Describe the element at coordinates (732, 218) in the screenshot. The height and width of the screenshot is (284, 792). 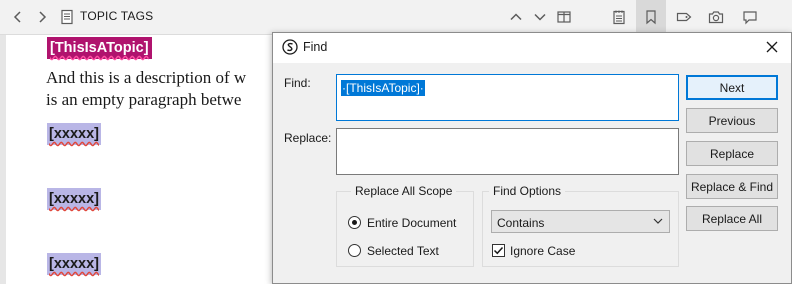
I see `replace-all-button: Replace All` at that location.